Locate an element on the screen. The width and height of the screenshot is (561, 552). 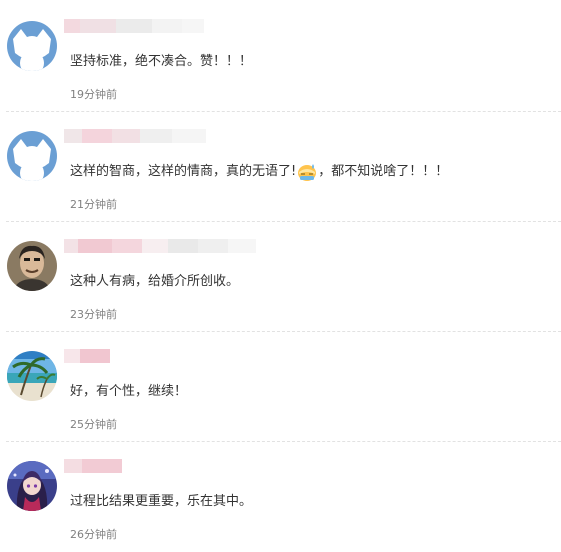
comment-text: 这样的智商，这样的情商，真的无语了! ，都不知说啥了！！！ is located at coordinates (259, 172).